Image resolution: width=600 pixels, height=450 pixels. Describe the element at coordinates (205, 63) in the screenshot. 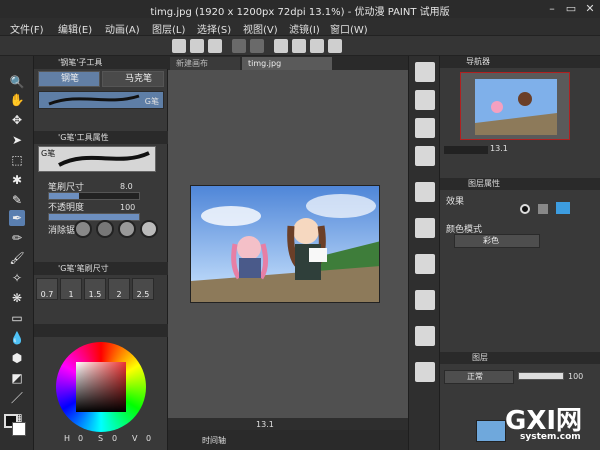

I see `tab-new-canvas: 新建画布` at that location.